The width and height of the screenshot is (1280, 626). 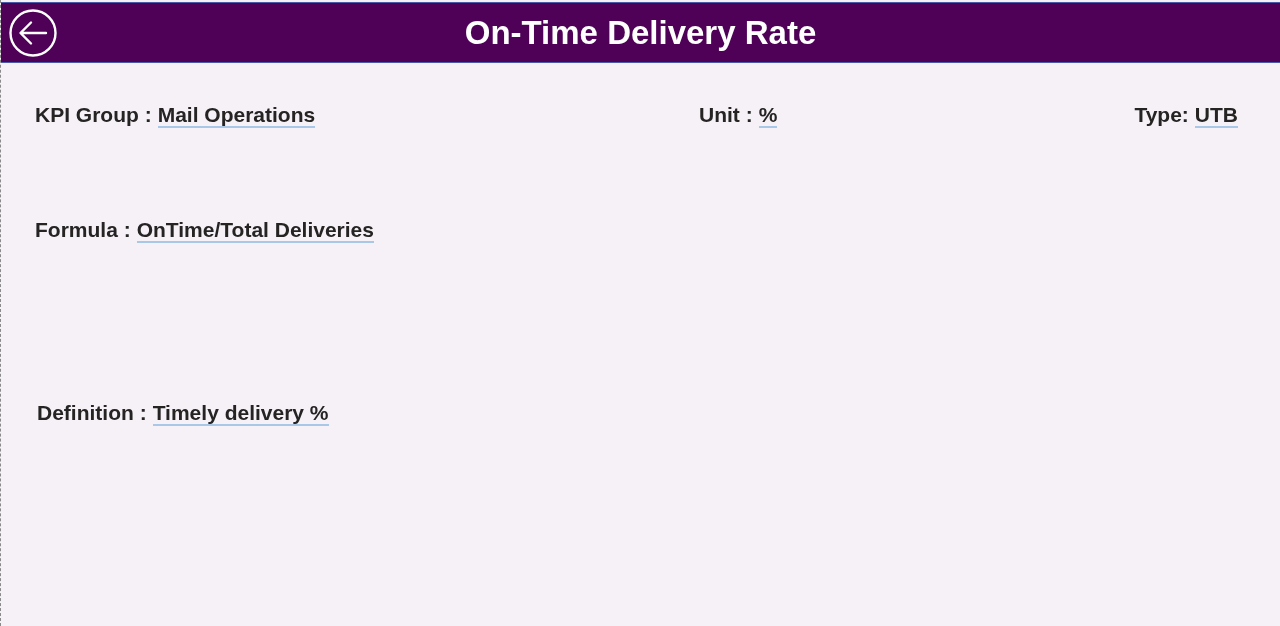 I want to click on field-value: Timely delivery %, so click(x=240, y=414).